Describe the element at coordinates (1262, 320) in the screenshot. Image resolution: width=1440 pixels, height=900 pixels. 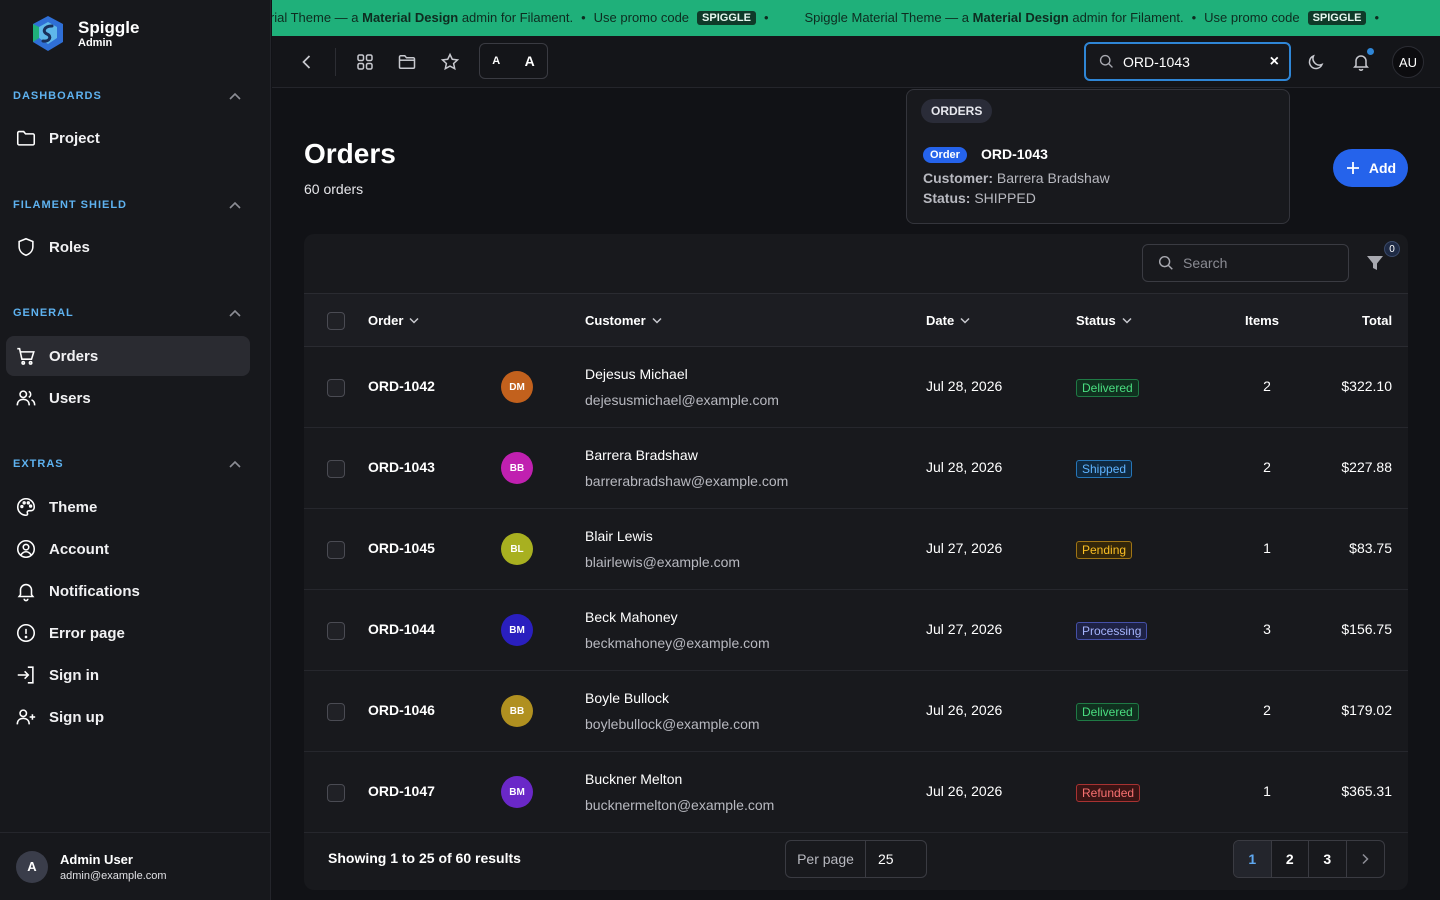
I see `column-label: Items` at that location.